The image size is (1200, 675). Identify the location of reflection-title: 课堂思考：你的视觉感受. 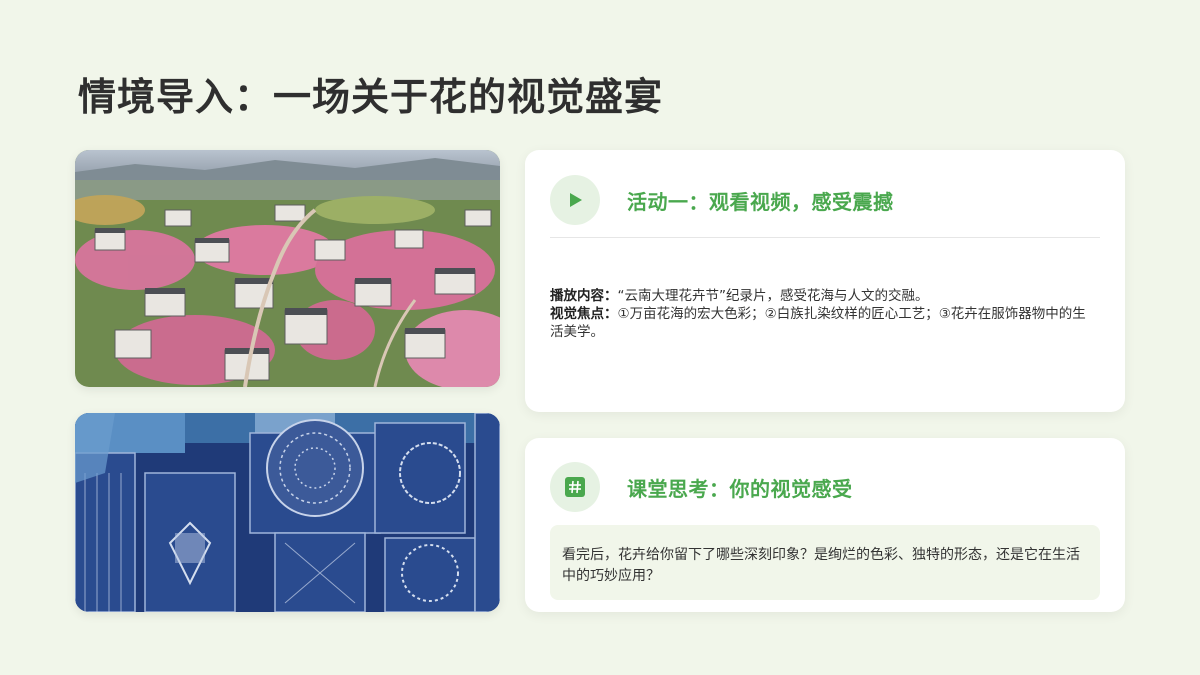
(740, 489).